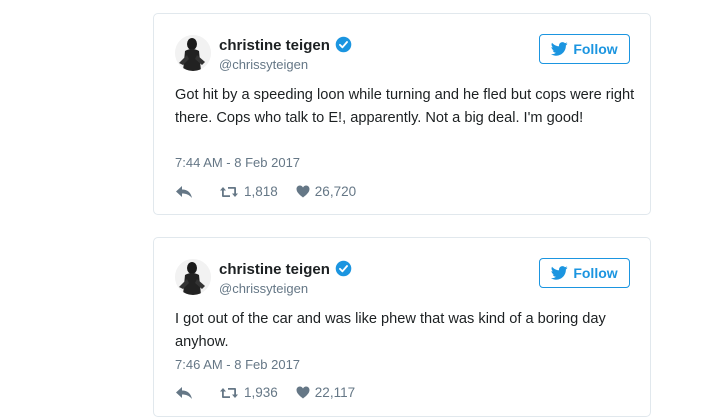 This screenshot has height=419, width=720. I want to click on tweet-actions: 1,936 22,117, so click(265, 392).